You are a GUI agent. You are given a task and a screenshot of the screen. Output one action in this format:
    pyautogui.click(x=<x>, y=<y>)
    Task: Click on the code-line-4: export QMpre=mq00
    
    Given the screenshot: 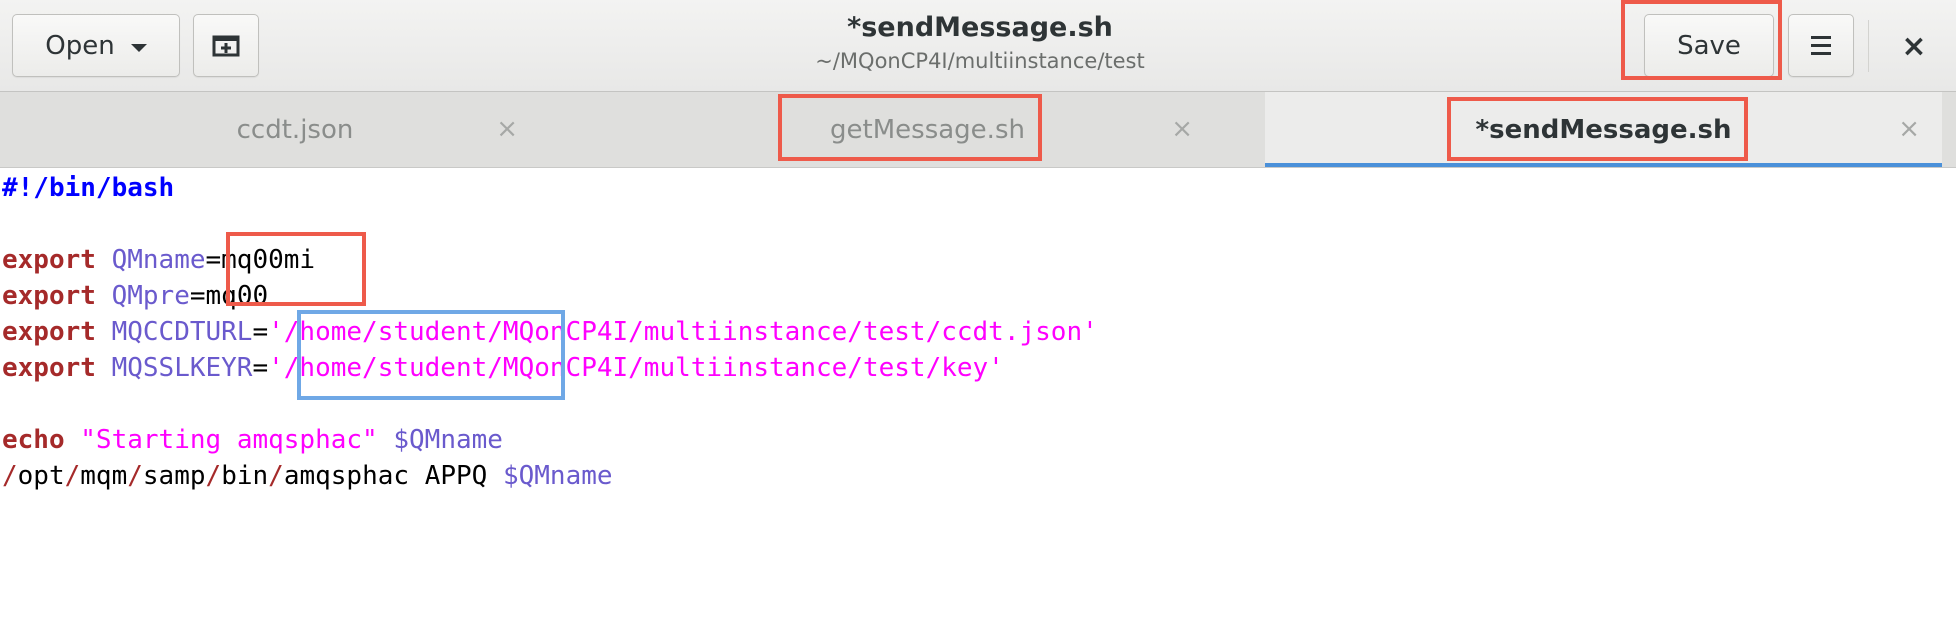 What is the action you would take?
    pyautogui.click(x=135, y=296)
    